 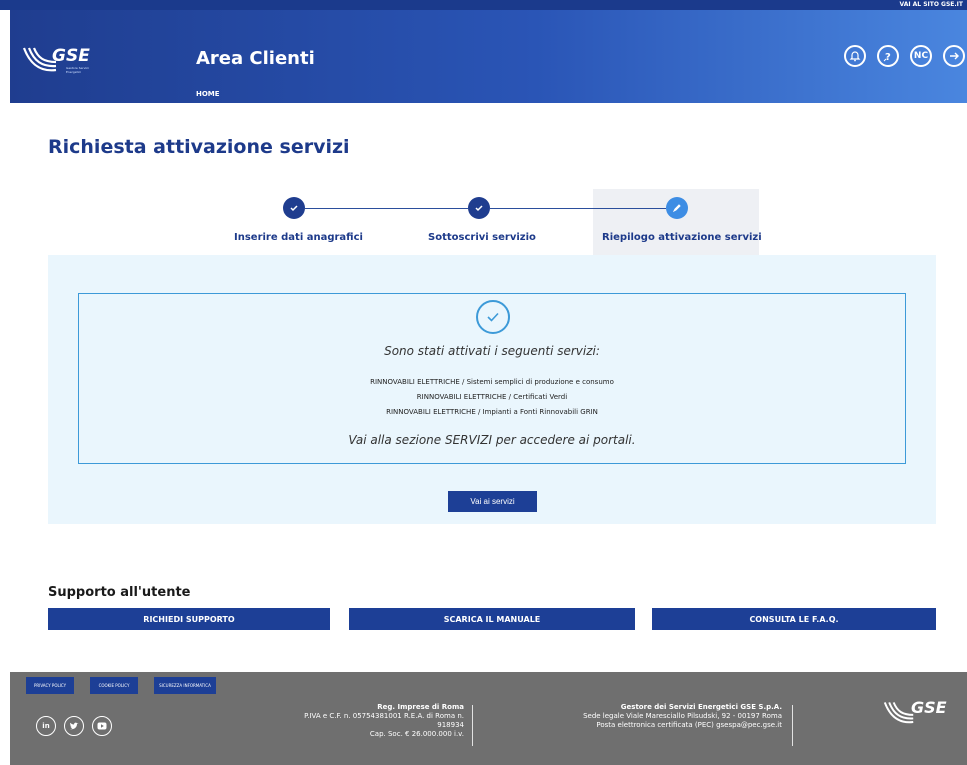 I want to click on notification-icon, so click(x=855, y=56).